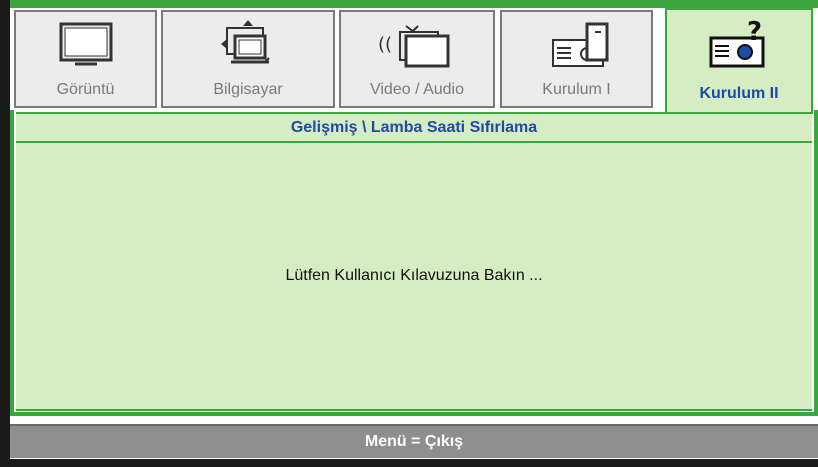 Image resolution: width=818 pixels, height=467 pixels. Describe the element at coordinates (85, 89) in the screenshot. I see `tab-label: Görüntü` at that location.